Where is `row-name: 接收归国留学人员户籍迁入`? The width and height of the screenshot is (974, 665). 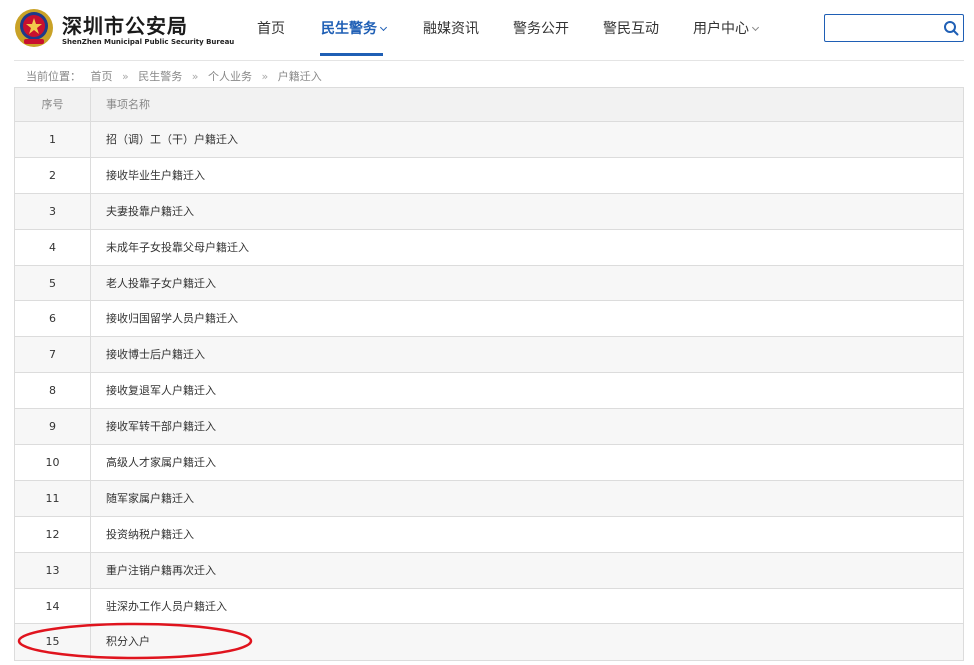
row-name: 接收归国留学人员户籍迁入 is located at coordinates (172, 319).